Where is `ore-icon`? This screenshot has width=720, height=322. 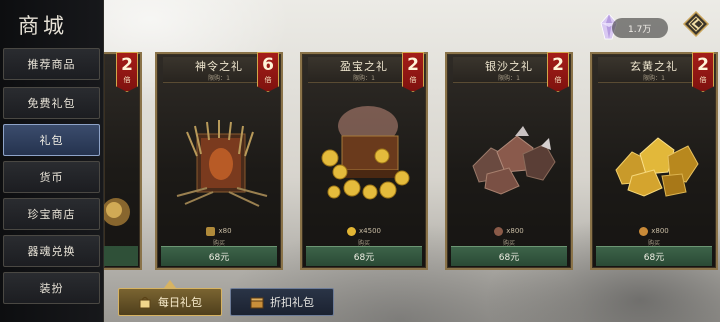
ore-icon is located at coordinates (499, 231).